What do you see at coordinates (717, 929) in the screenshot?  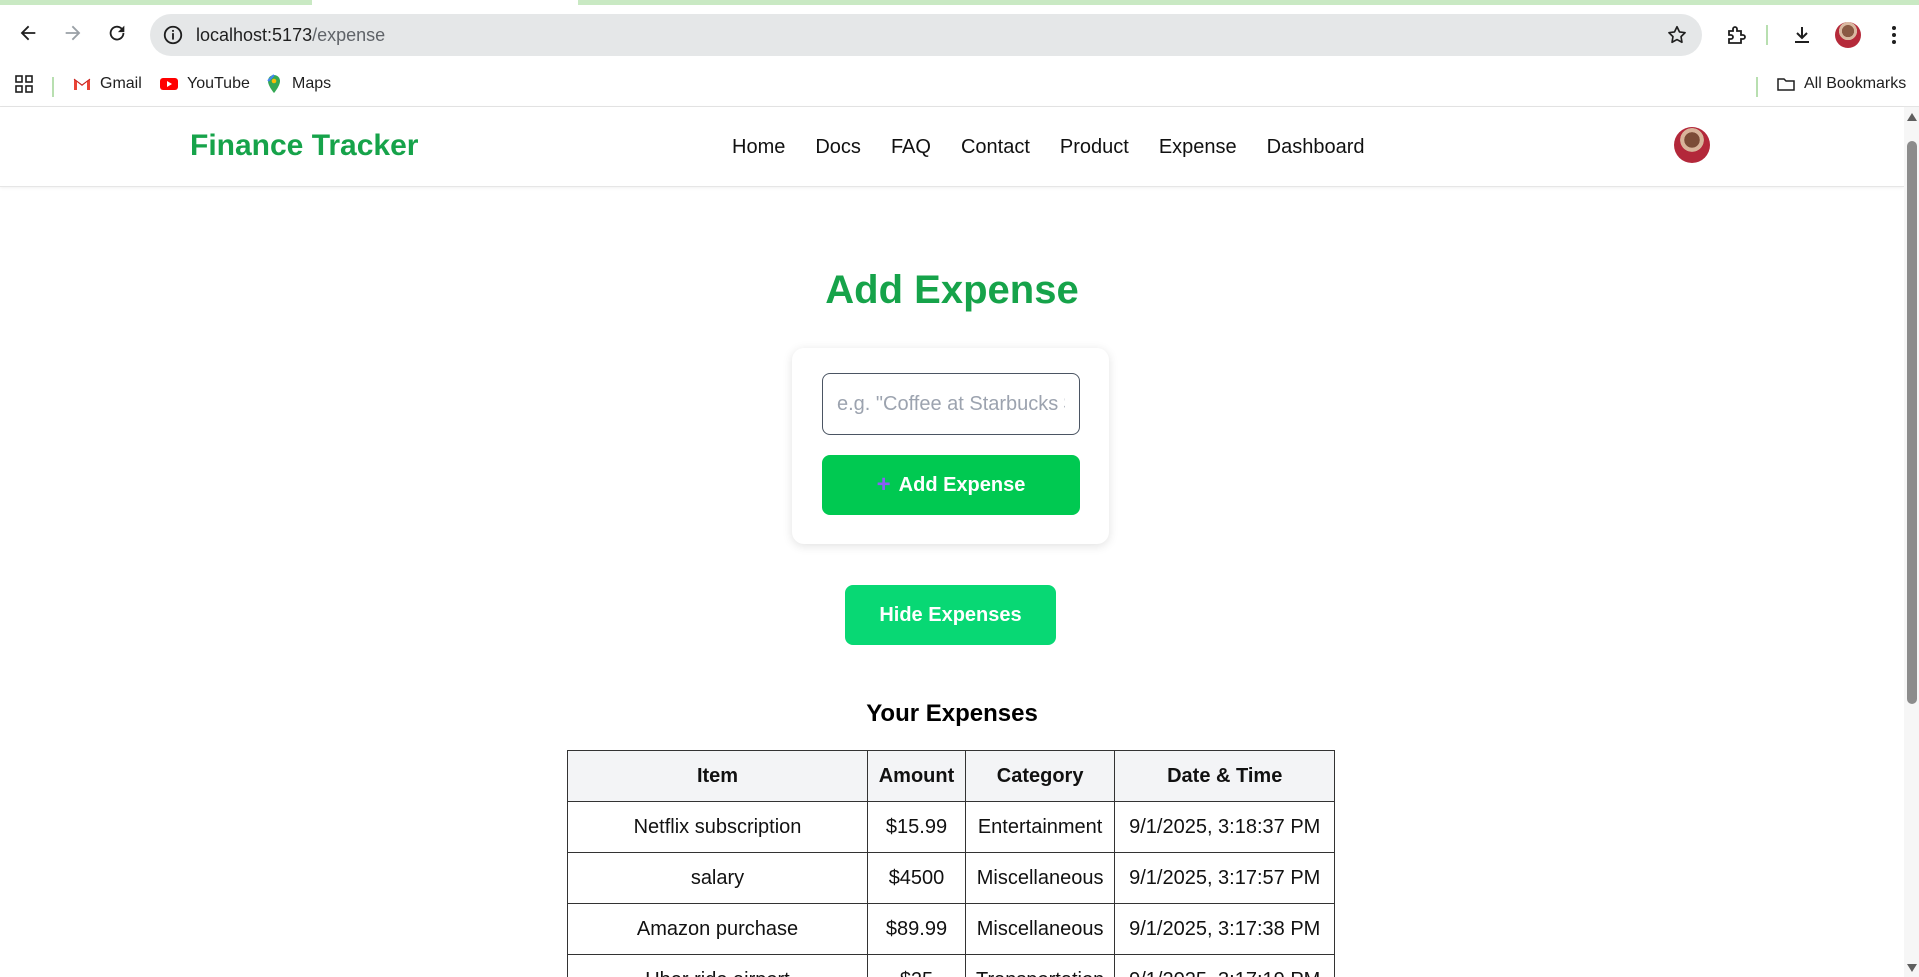 I see `cell-item: Amazon purchase` at bounding box center [717, 929].